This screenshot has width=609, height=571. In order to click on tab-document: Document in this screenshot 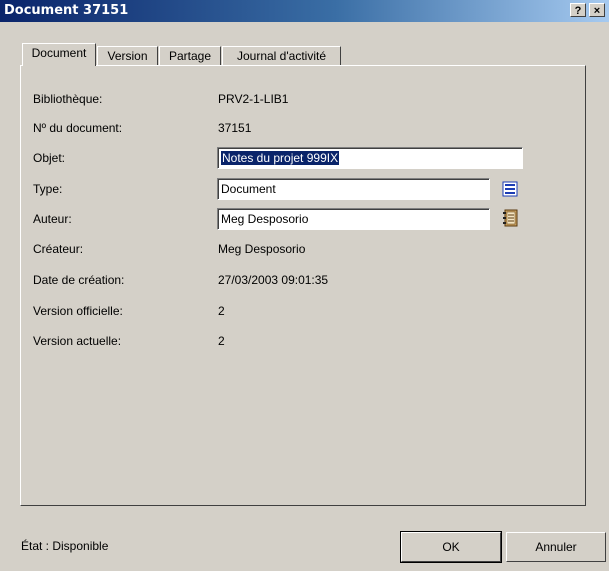, I will do `click(59, 54)`.